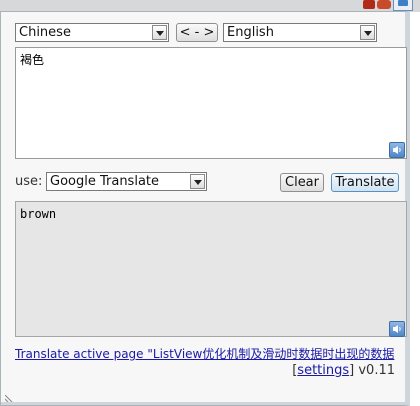  What do you see at coordinates (45, 32) in the screenshot?
I see `source-language-value: Chinese` at bounding box center [45, 32].